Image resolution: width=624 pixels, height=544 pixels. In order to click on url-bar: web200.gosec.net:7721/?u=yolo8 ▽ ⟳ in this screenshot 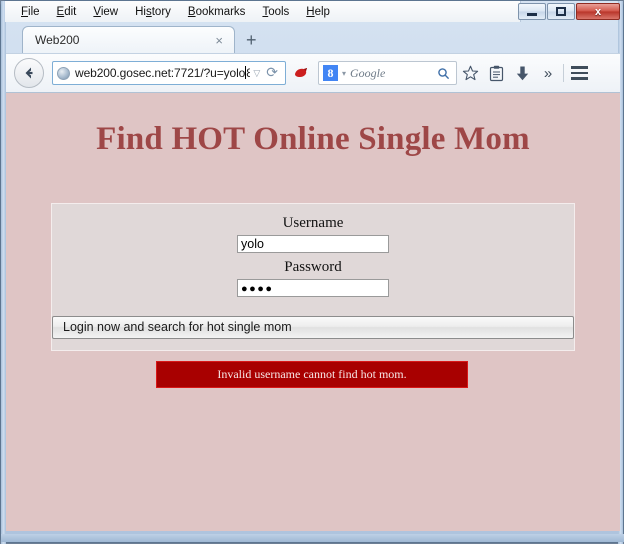, I will do `click(169, 73)`.